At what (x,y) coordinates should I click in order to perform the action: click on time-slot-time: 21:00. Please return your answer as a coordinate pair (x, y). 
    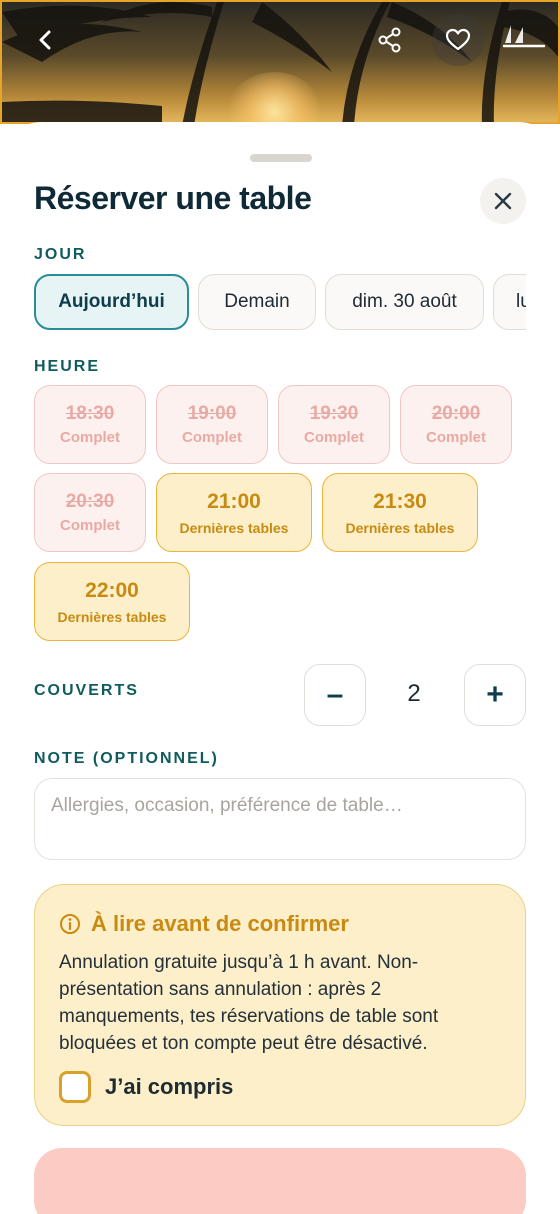
    Looking at the image, I should click on (234, 501).